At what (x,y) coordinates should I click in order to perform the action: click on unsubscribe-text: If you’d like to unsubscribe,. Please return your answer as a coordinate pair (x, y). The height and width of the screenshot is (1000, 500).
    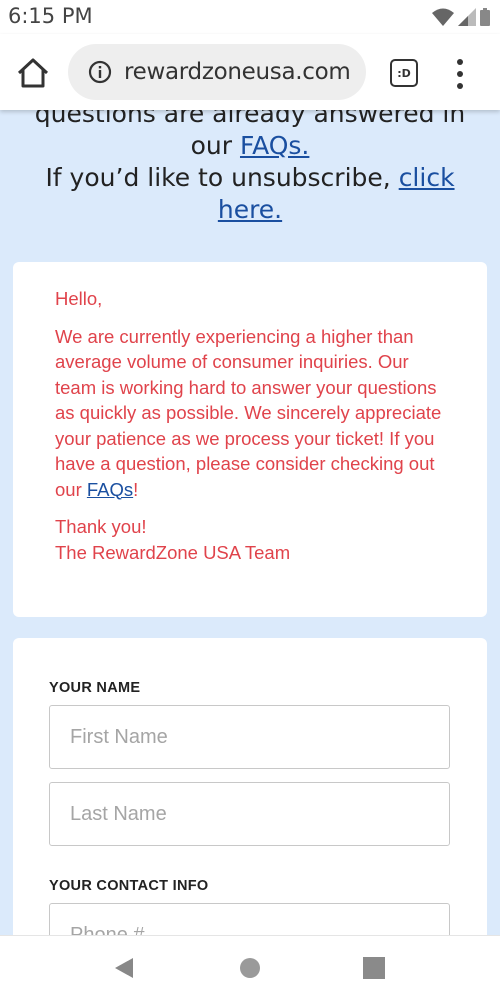
    Looking at the image, I should click on (222, 177).